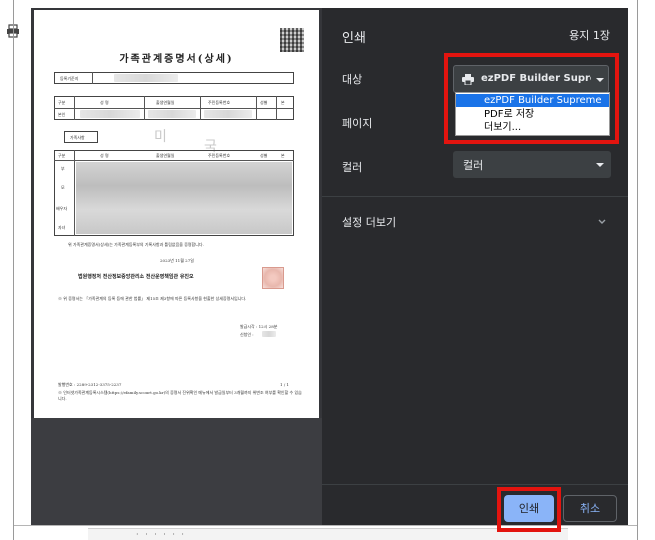 Image resolution: width=655 pixels, height=540 pixels. Describe the element at coordinates (63, 187) in the screenshot. I see `family-row-label: 모` at that location.